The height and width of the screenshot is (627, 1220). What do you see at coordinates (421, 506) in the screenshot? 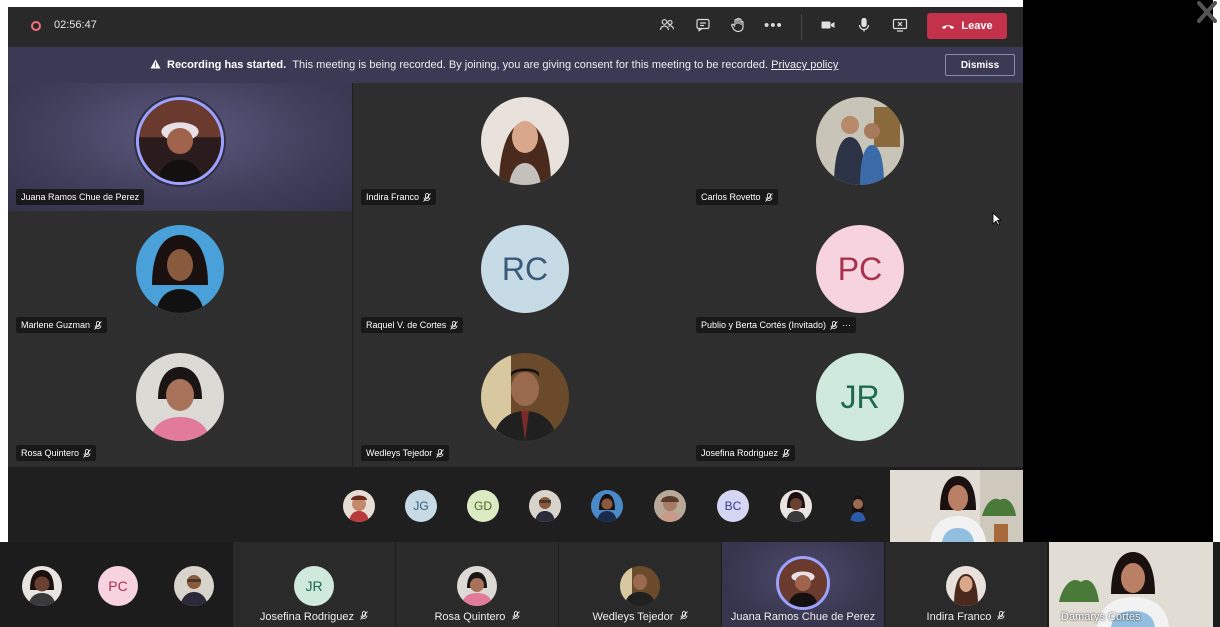
I see `participant-mini-avatar: JG` at bounding box center [421, 506].